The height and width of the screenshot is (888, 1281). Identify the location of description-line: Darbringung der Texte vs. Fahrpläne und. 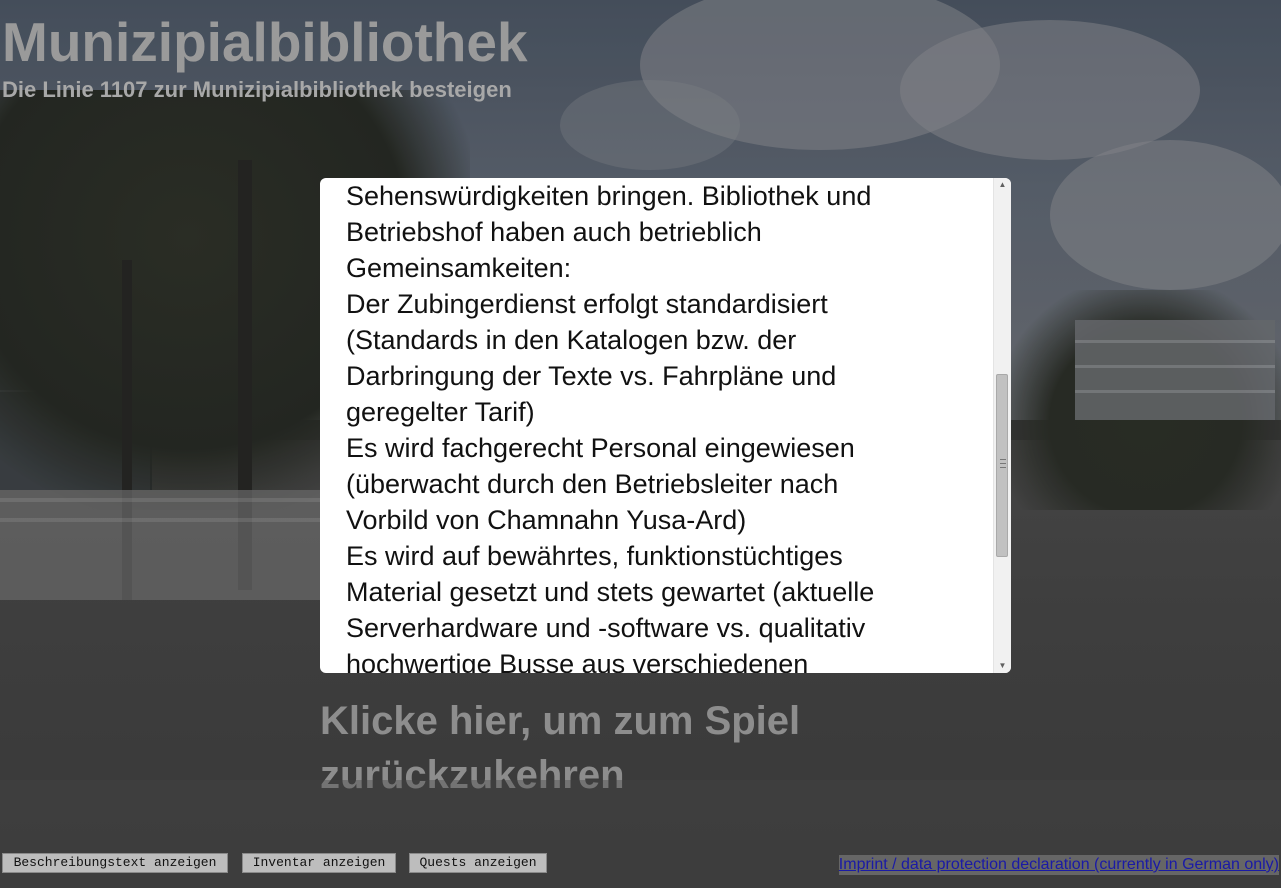
(591, 376).